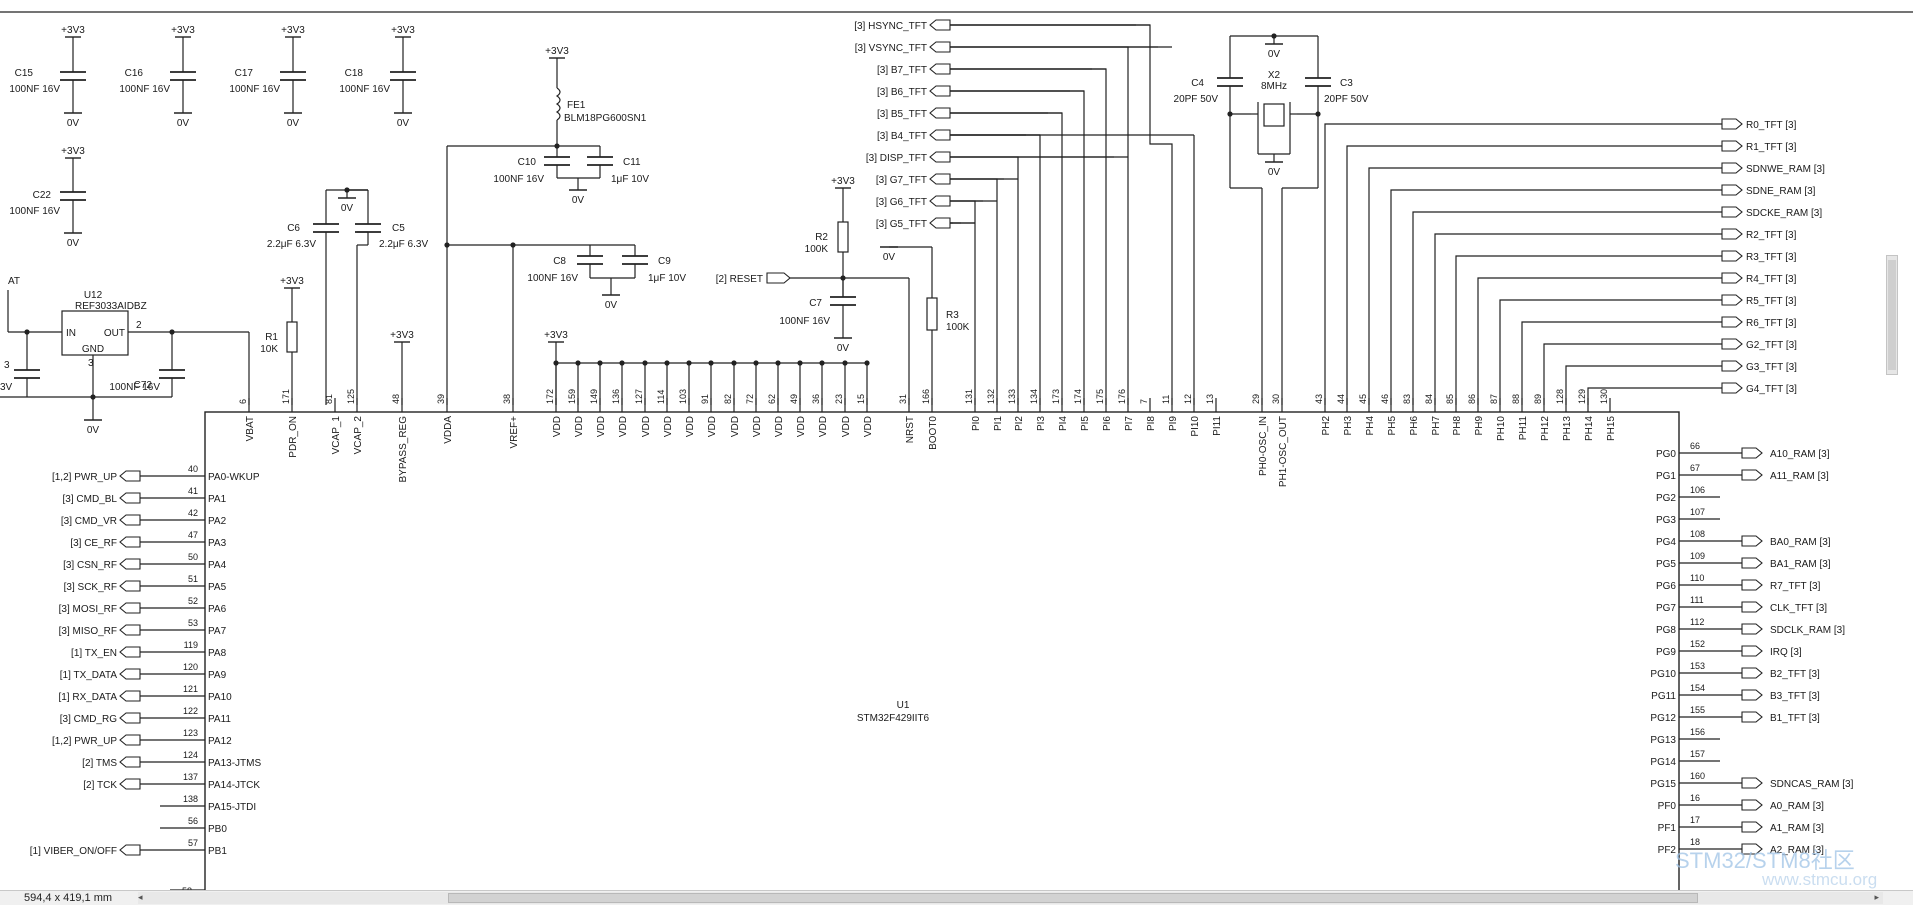  Describe the element at coordinates (772, 399) in the screenshot. I see `pin-number: 62` at that location.